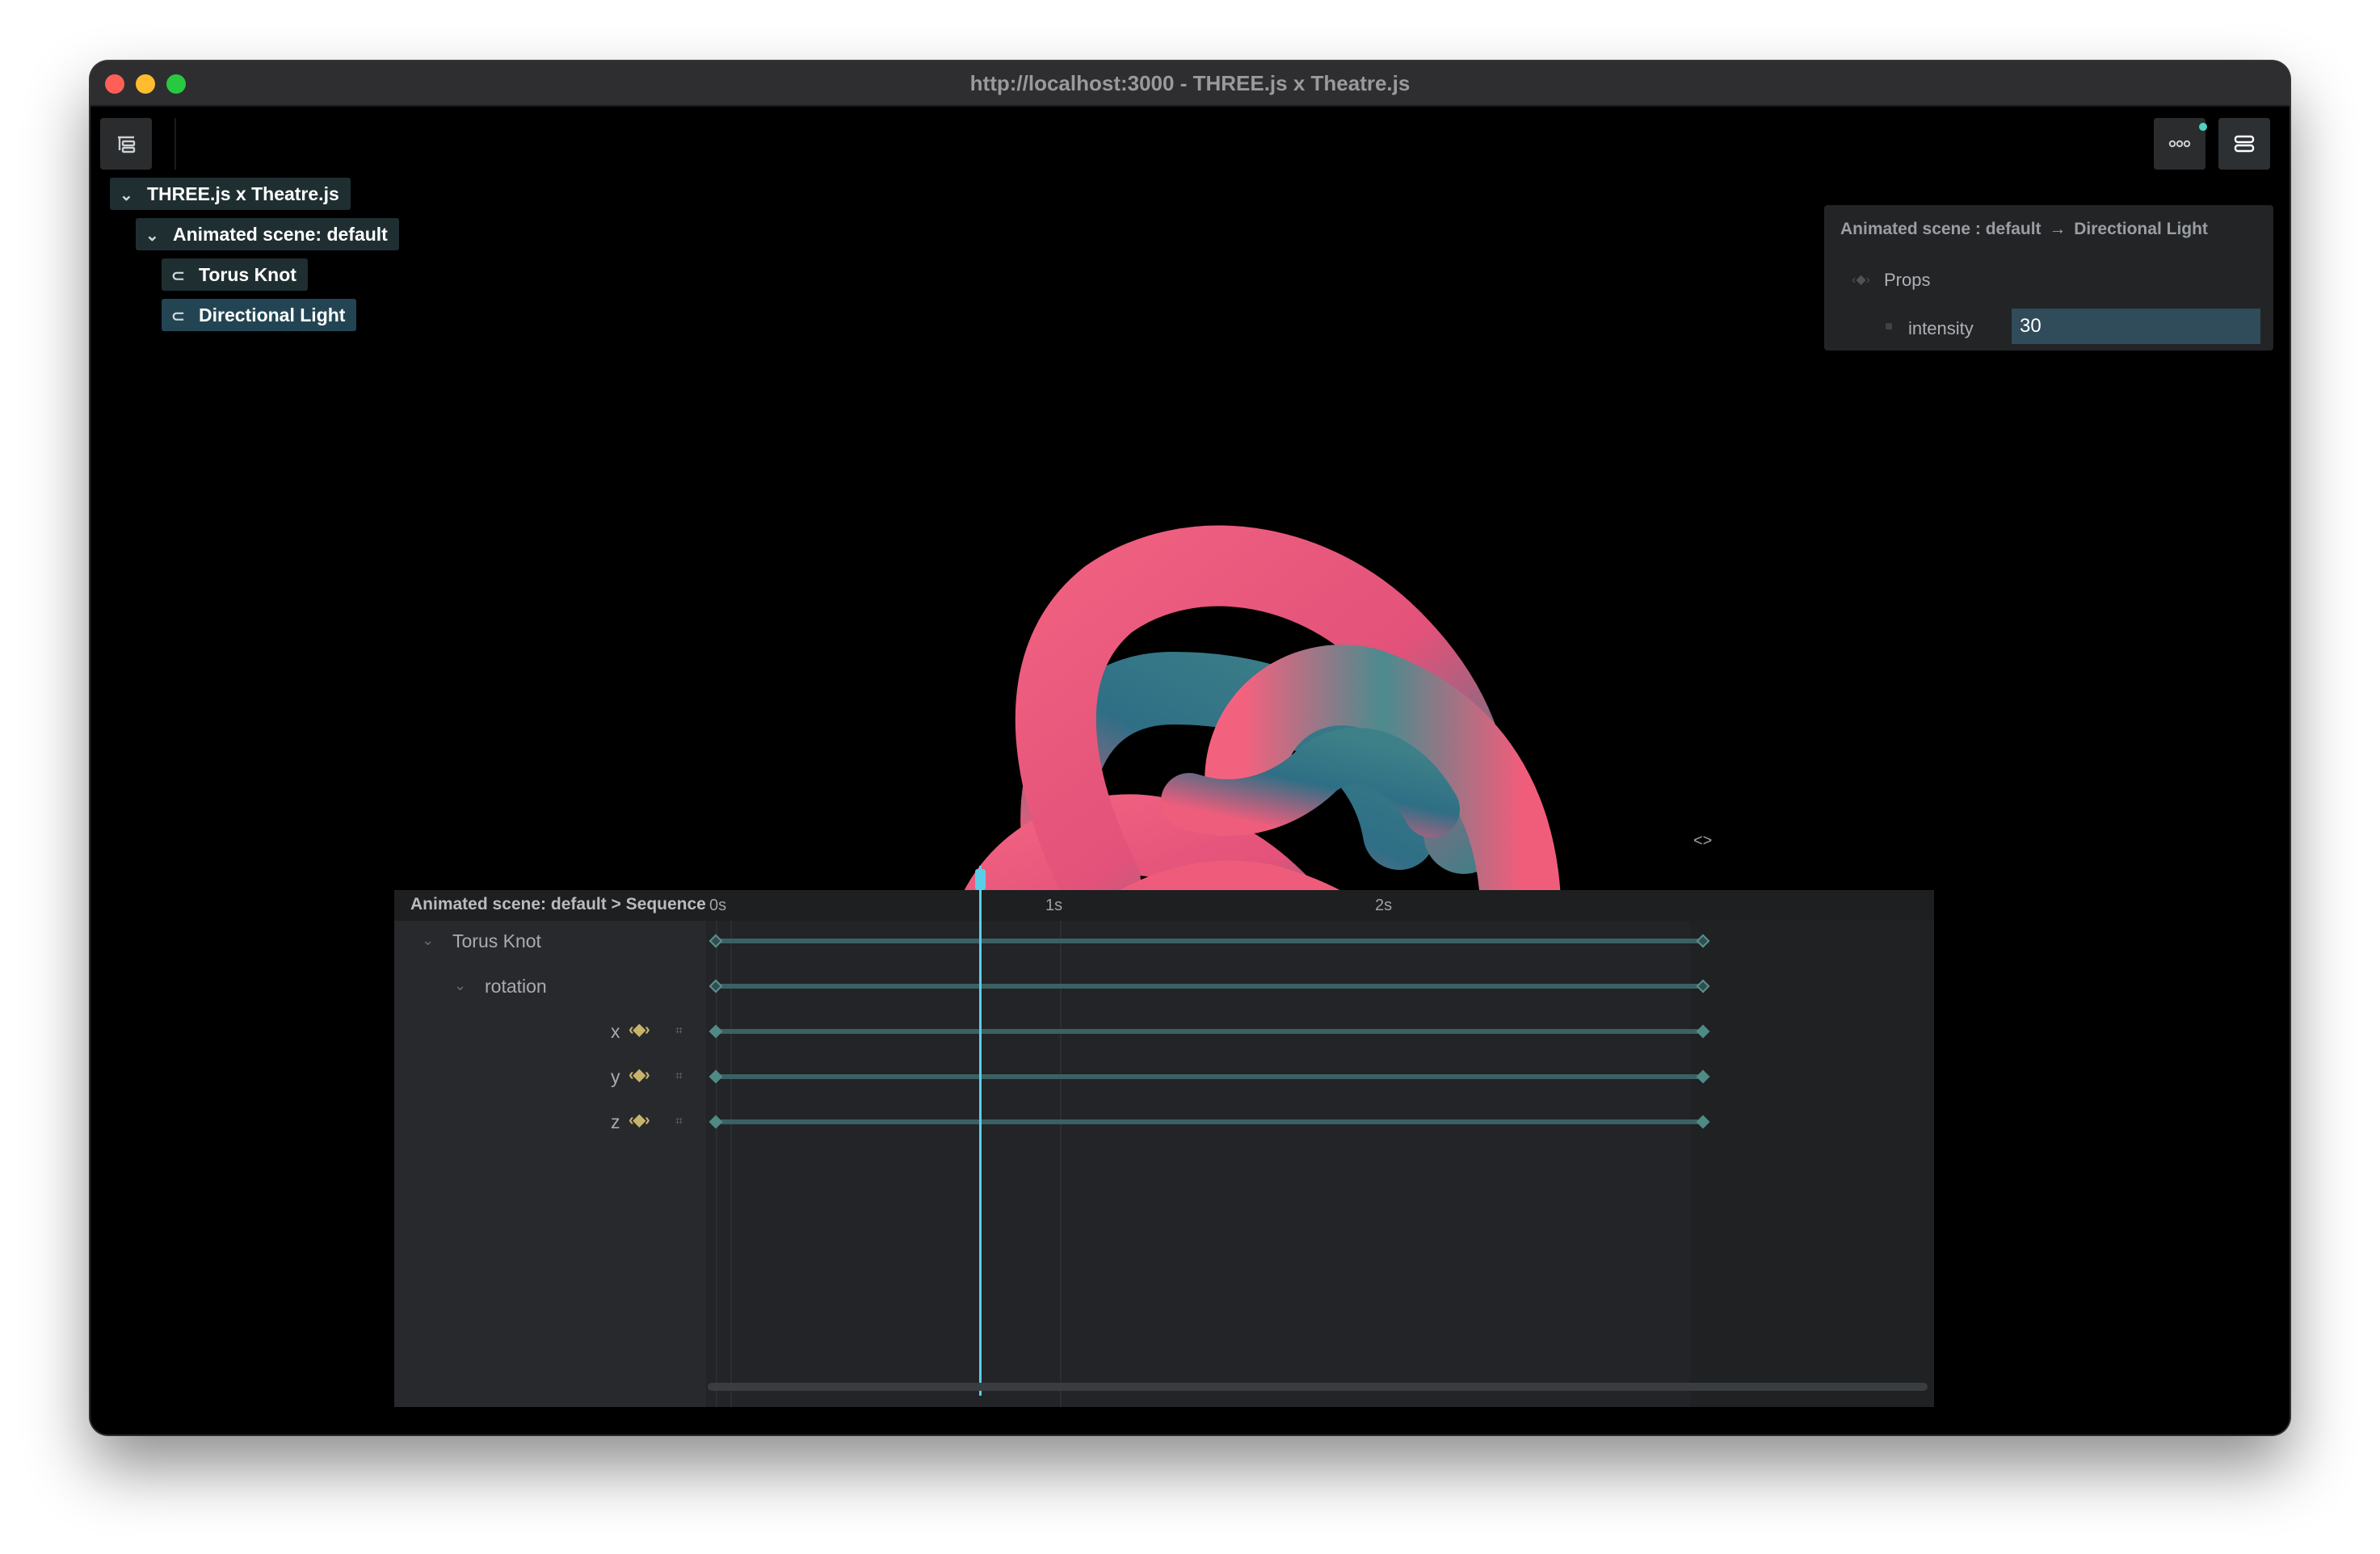  I want to click on outline-item-label: Torus Knot, so click(248, 275).